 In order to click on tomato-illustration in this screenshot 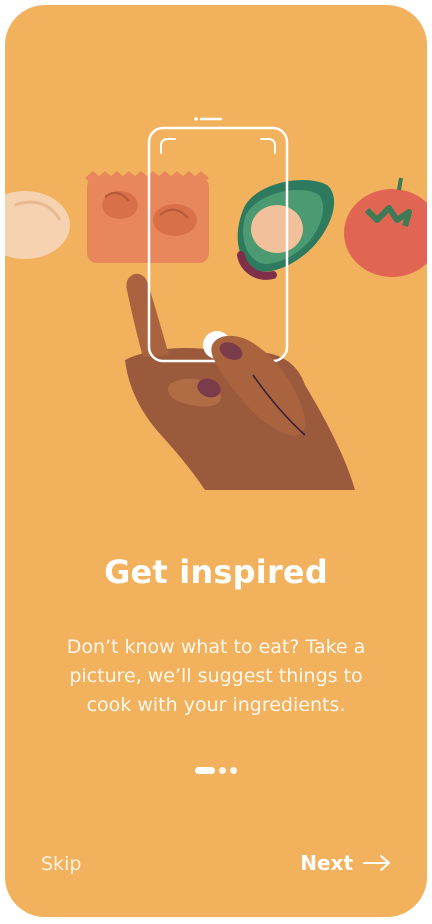, I will do `click(385, 227)`.